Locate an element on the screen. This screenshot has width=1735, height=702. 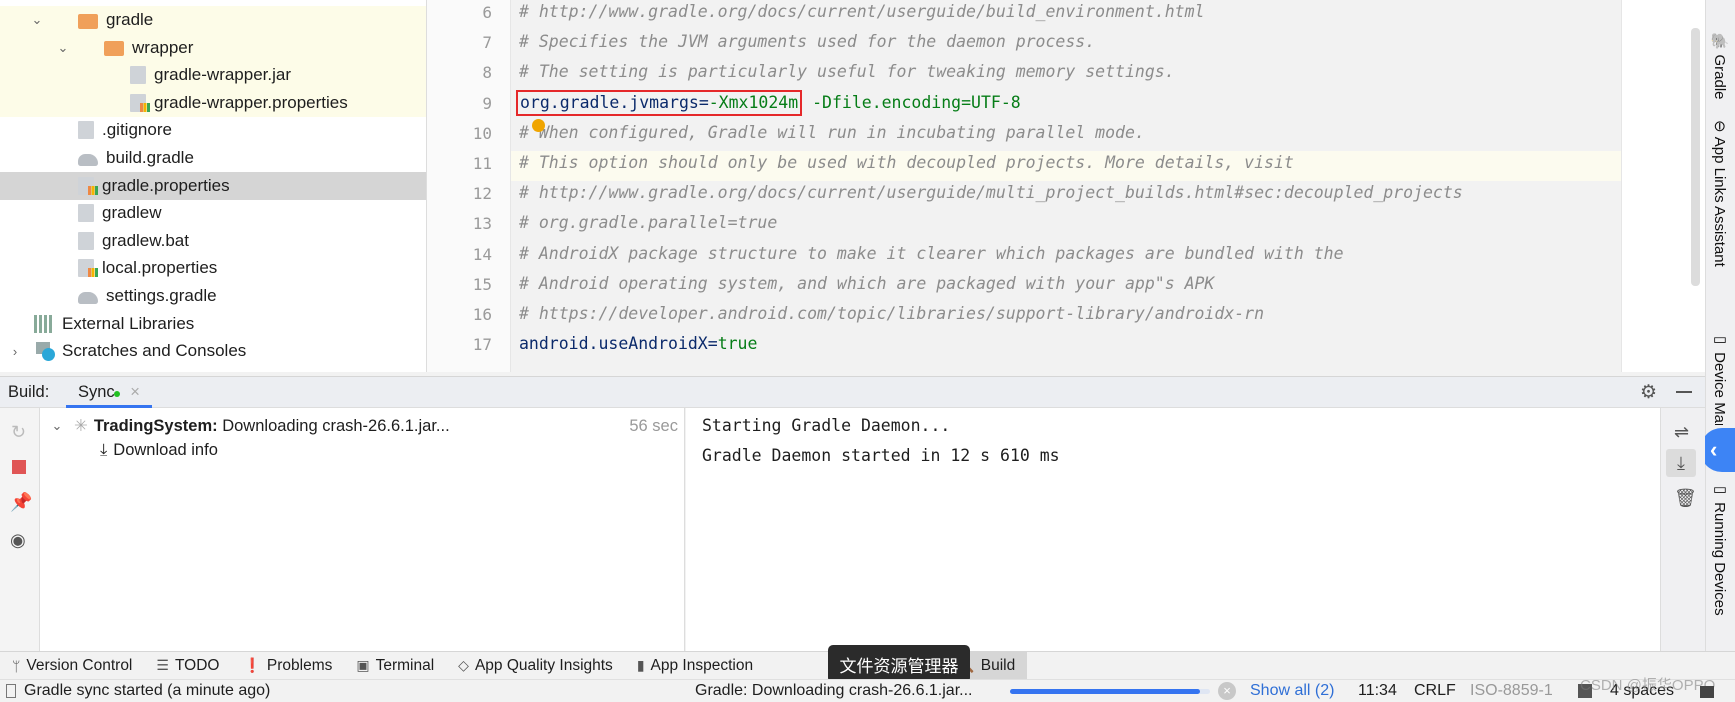
caret-position: 11:34 is located at coordinates (1377, 691).